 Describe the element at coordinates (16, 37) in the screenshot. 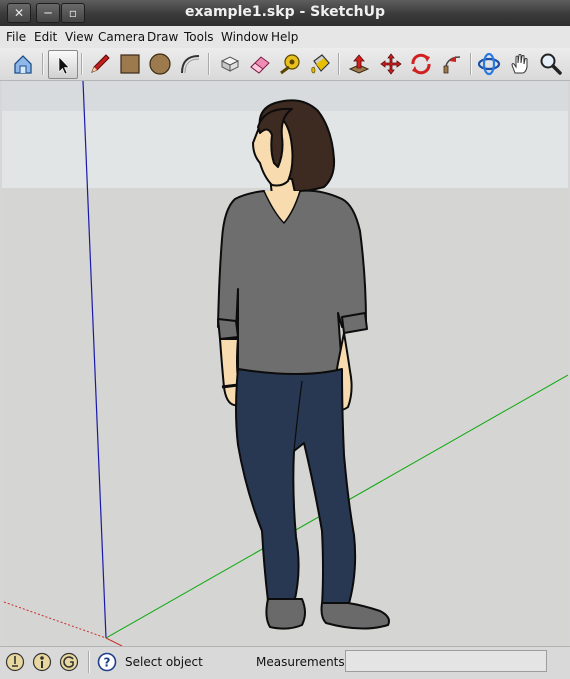

I see `menu-file: File` at that location.